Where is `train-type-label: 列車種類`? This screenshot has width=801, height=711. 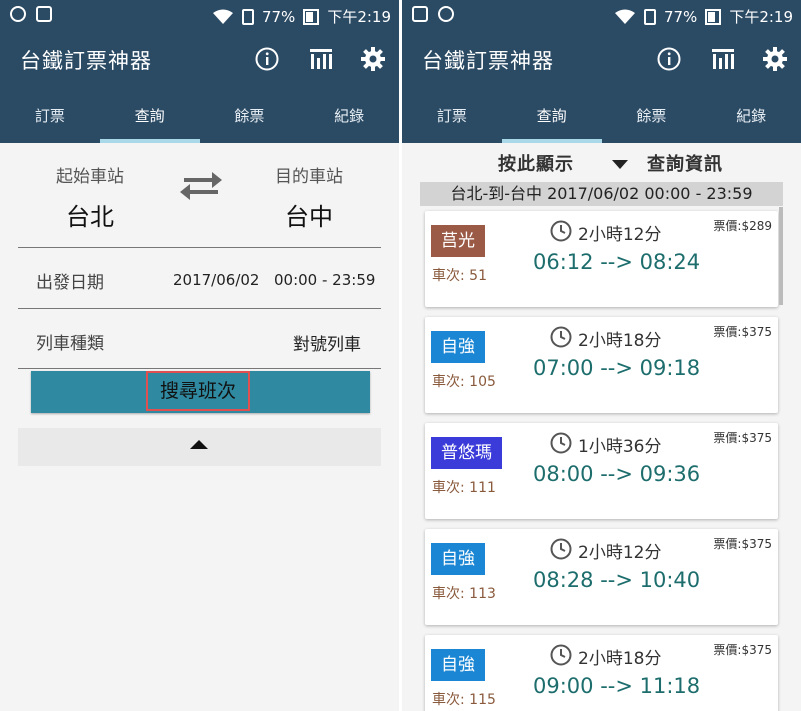
train-type-label: 列車種類 is located at coordinates (70, 344).